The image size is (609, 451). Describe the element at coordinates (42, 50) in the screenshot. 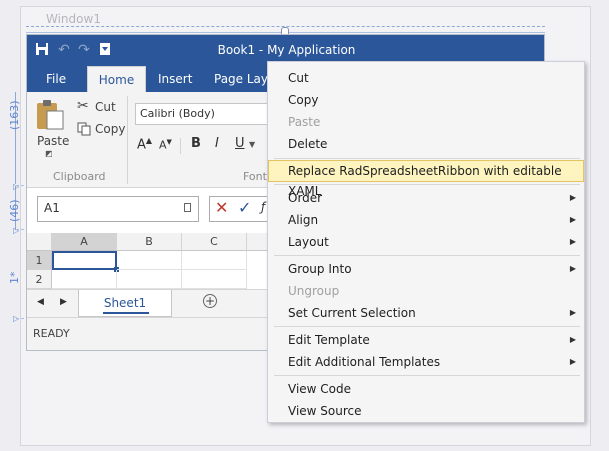

I see `save-icon` at that location.